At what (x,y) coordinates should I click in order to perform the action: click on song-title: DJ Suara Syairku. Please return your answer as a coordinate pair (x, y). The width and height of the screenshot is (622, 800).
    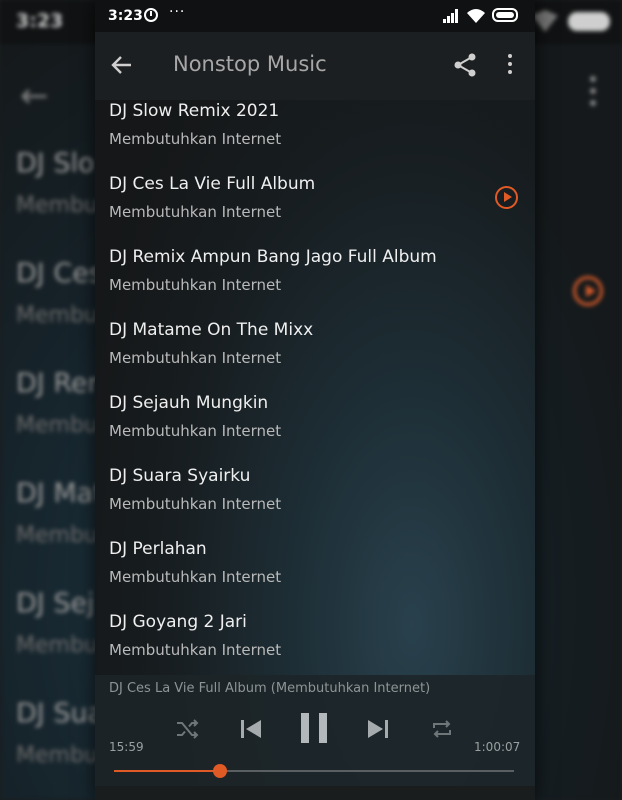
    Looking at the image, I should click on (180, 476).